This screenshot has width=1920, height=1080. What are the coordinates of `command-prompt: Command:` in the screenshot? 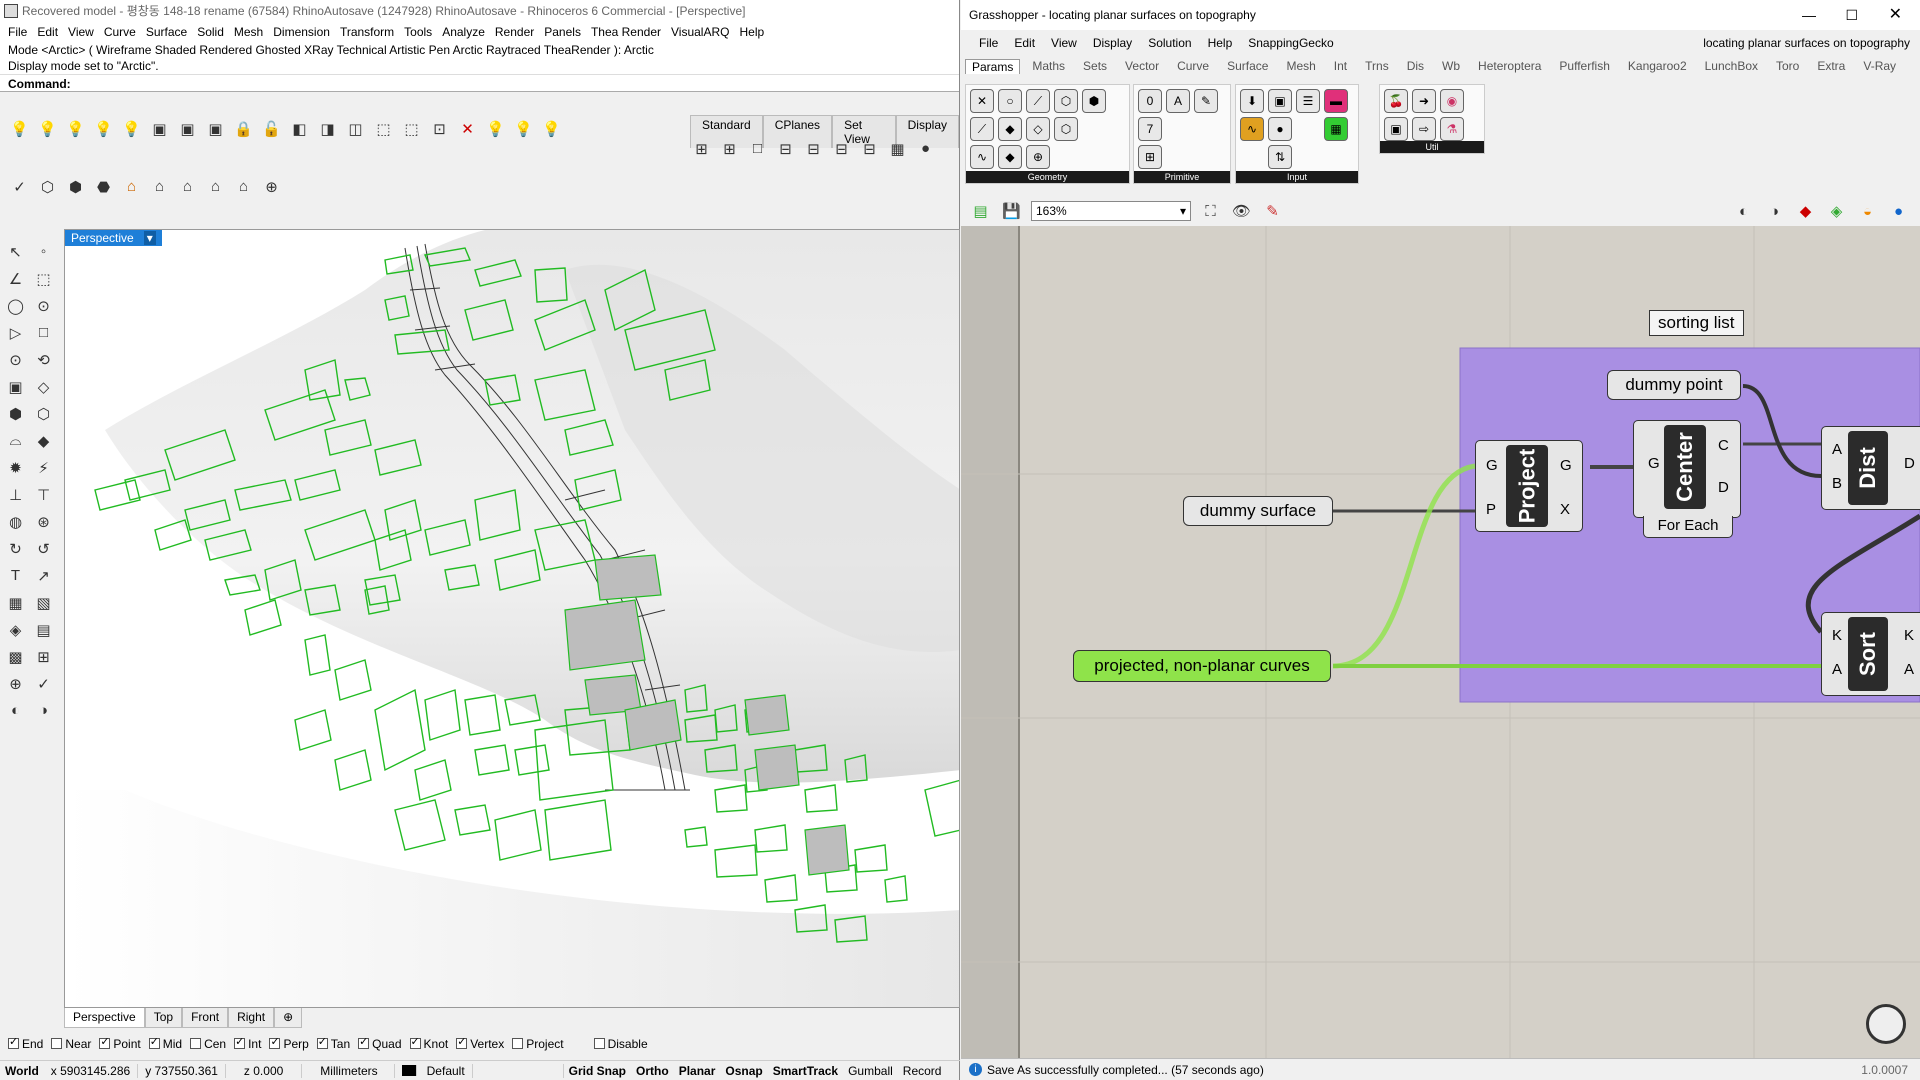 It's located at (479, 83).